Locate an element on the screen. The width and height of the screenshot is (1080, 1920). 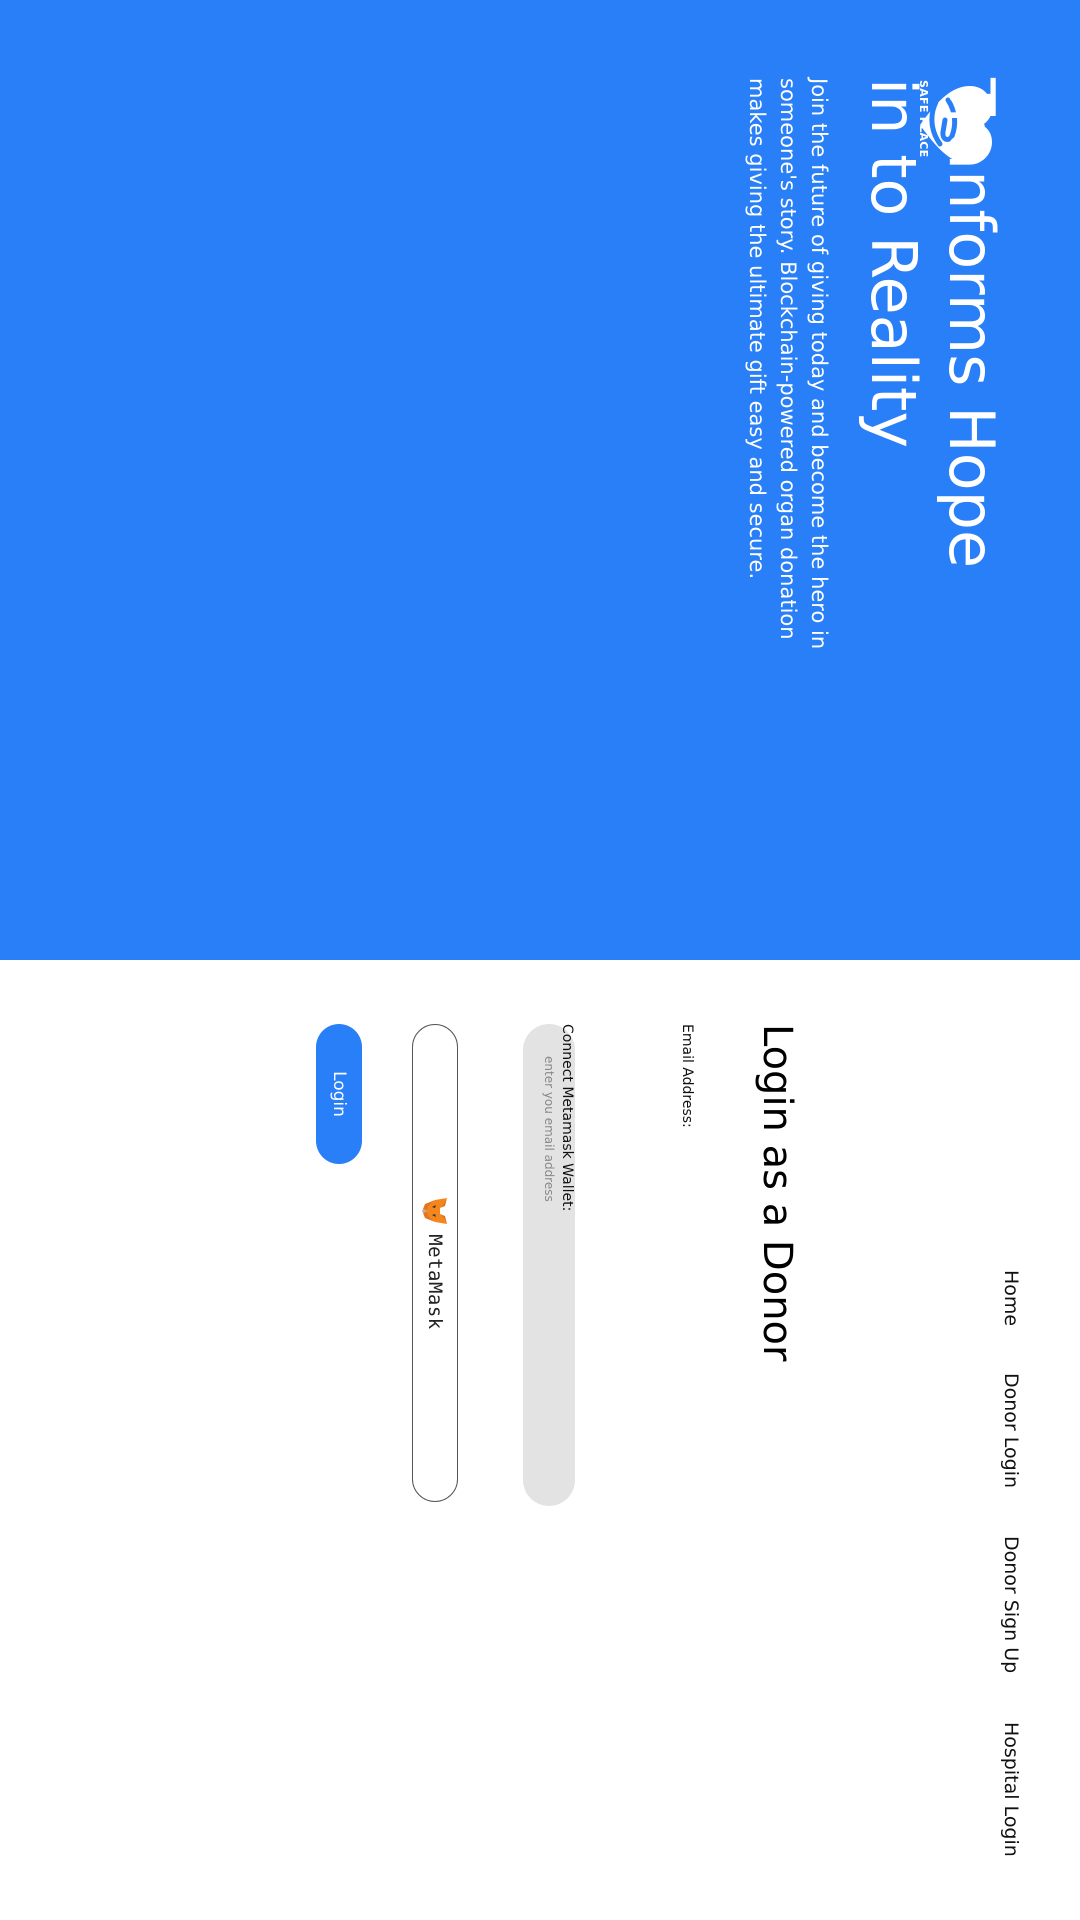
hero-title-line-1: Tranforms Hope is located at coordinates (971, 323).